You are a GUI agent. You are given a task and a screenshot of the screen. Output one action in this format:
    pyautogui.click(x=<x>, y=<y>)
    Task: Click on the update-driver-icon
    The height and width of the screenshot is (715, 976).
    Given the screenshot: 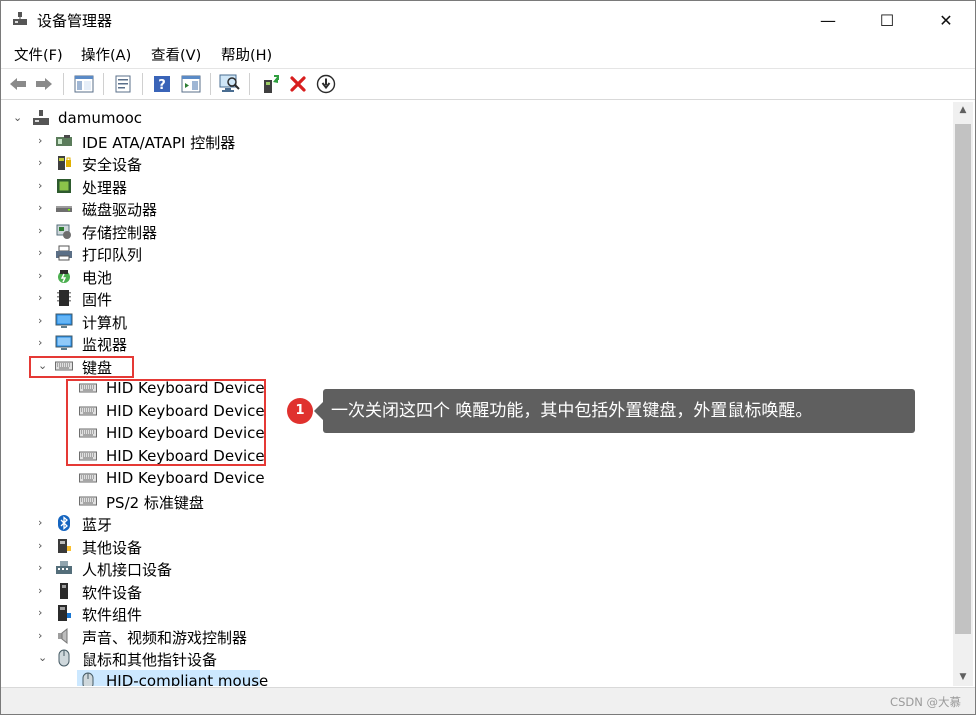 What is the action you would take?
    pyautogui.click(x=270, y=84)
    